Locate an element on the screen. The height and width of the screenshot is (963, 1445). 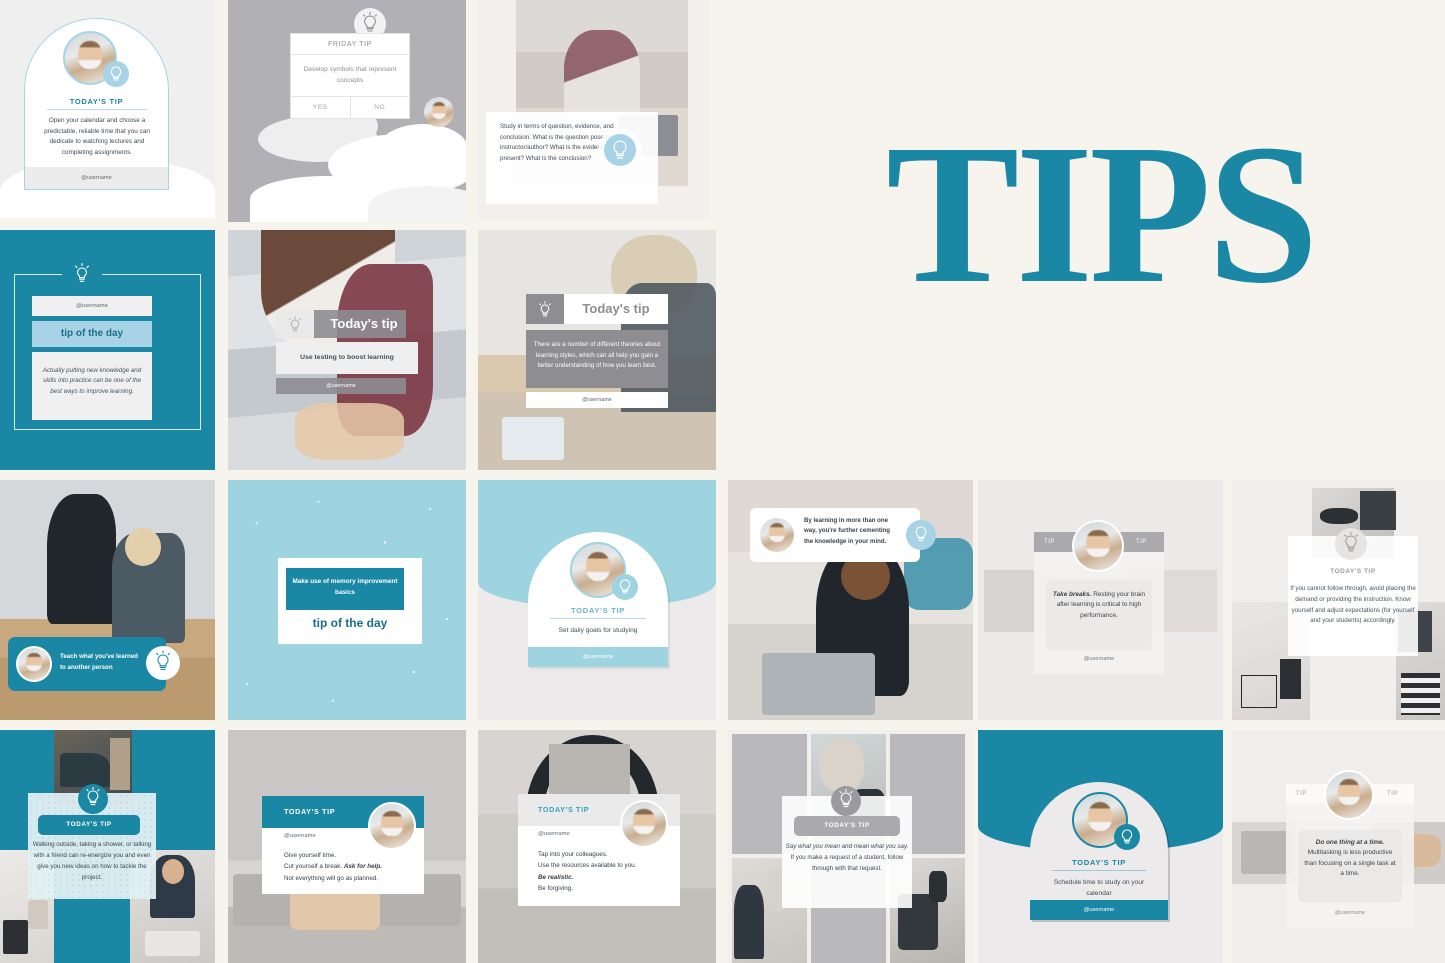
line-4: Not everything will go as planned. is located at coordinates (331, 878).